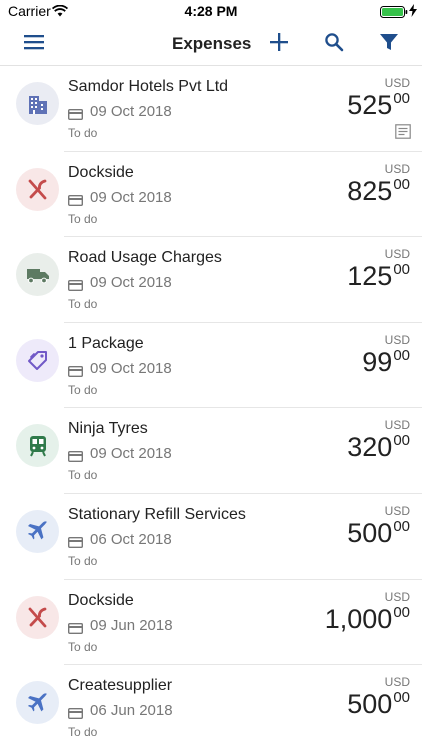 Image resolution: width=422 pixels, height=750 pixels. What do you see at coordinates (120, 686) in the screenshot?
I see `merchant-name: Createsupplier` at bounding box center [120, 686].